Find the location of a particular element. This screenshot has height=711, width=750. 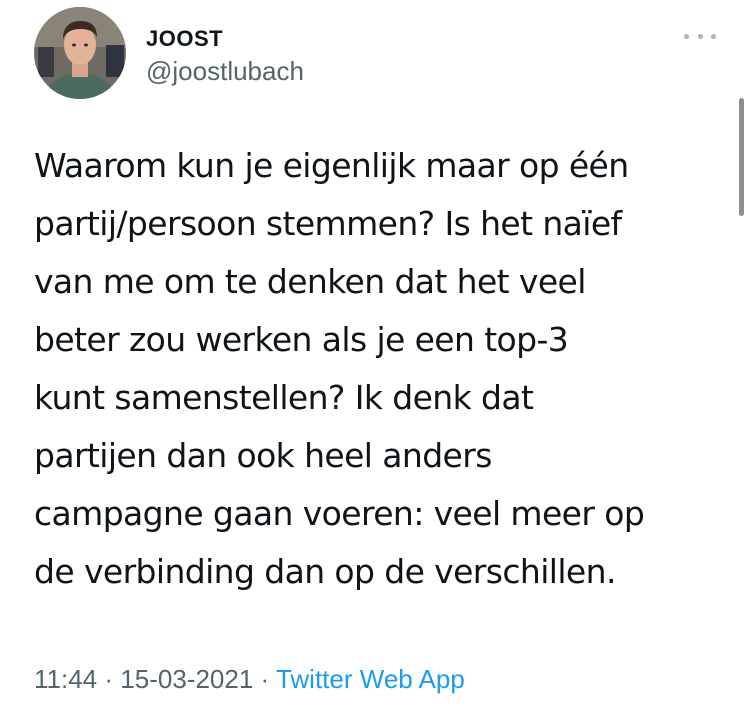

tweet-meta: 11:44 · 15-03-2021 · Twitter Web App is located at coordinates (249, 679).